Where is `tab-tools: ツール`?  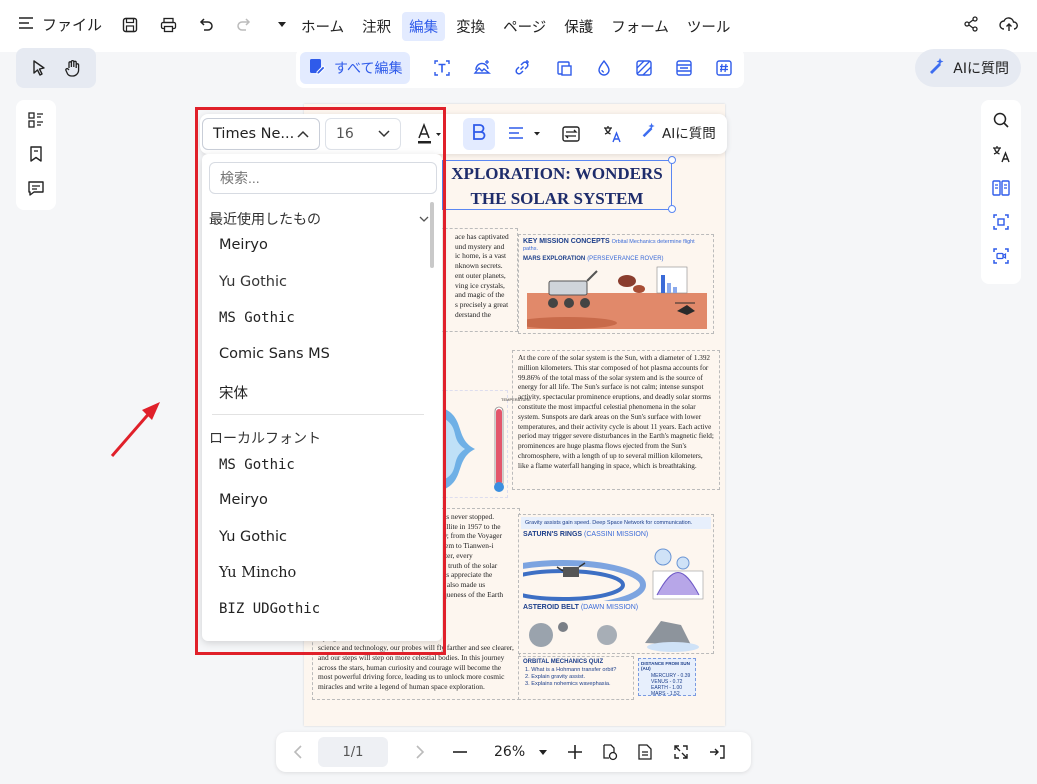
tab-tools: ツール is located at coordinates (709, 26).